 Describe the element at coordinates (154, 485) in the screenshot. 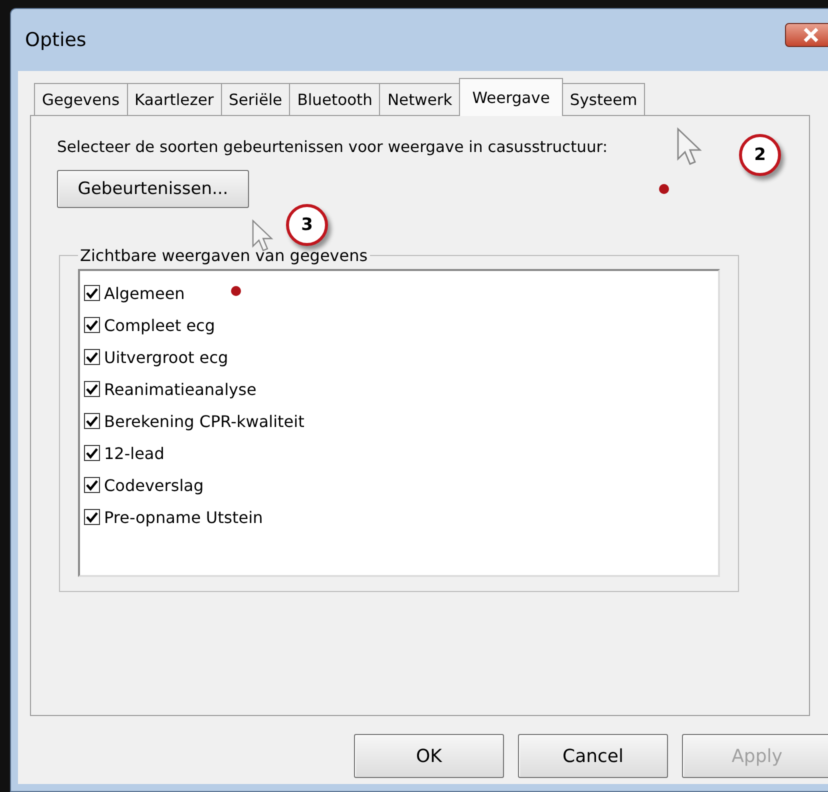

I see `checkbox-label: Codeverslag` at that location.